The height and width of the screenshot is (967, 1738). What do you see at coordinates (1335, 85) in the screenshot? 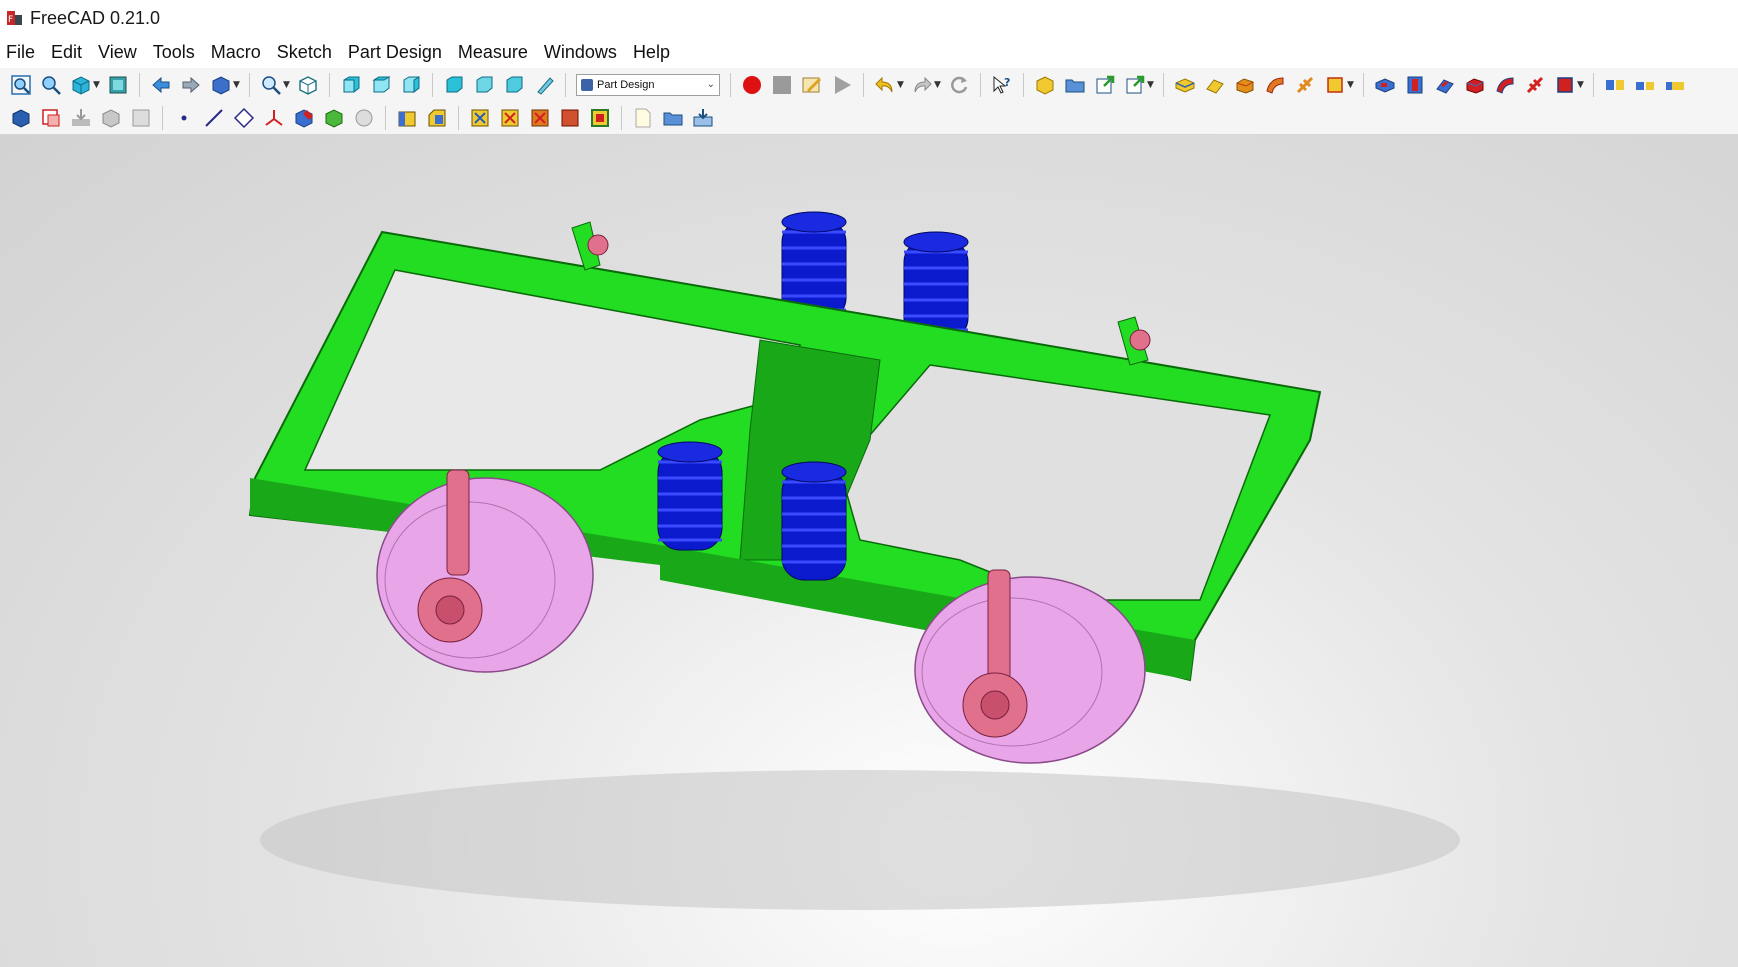
I see `additive-primitive-icon` at bounding box center [1335, 85].